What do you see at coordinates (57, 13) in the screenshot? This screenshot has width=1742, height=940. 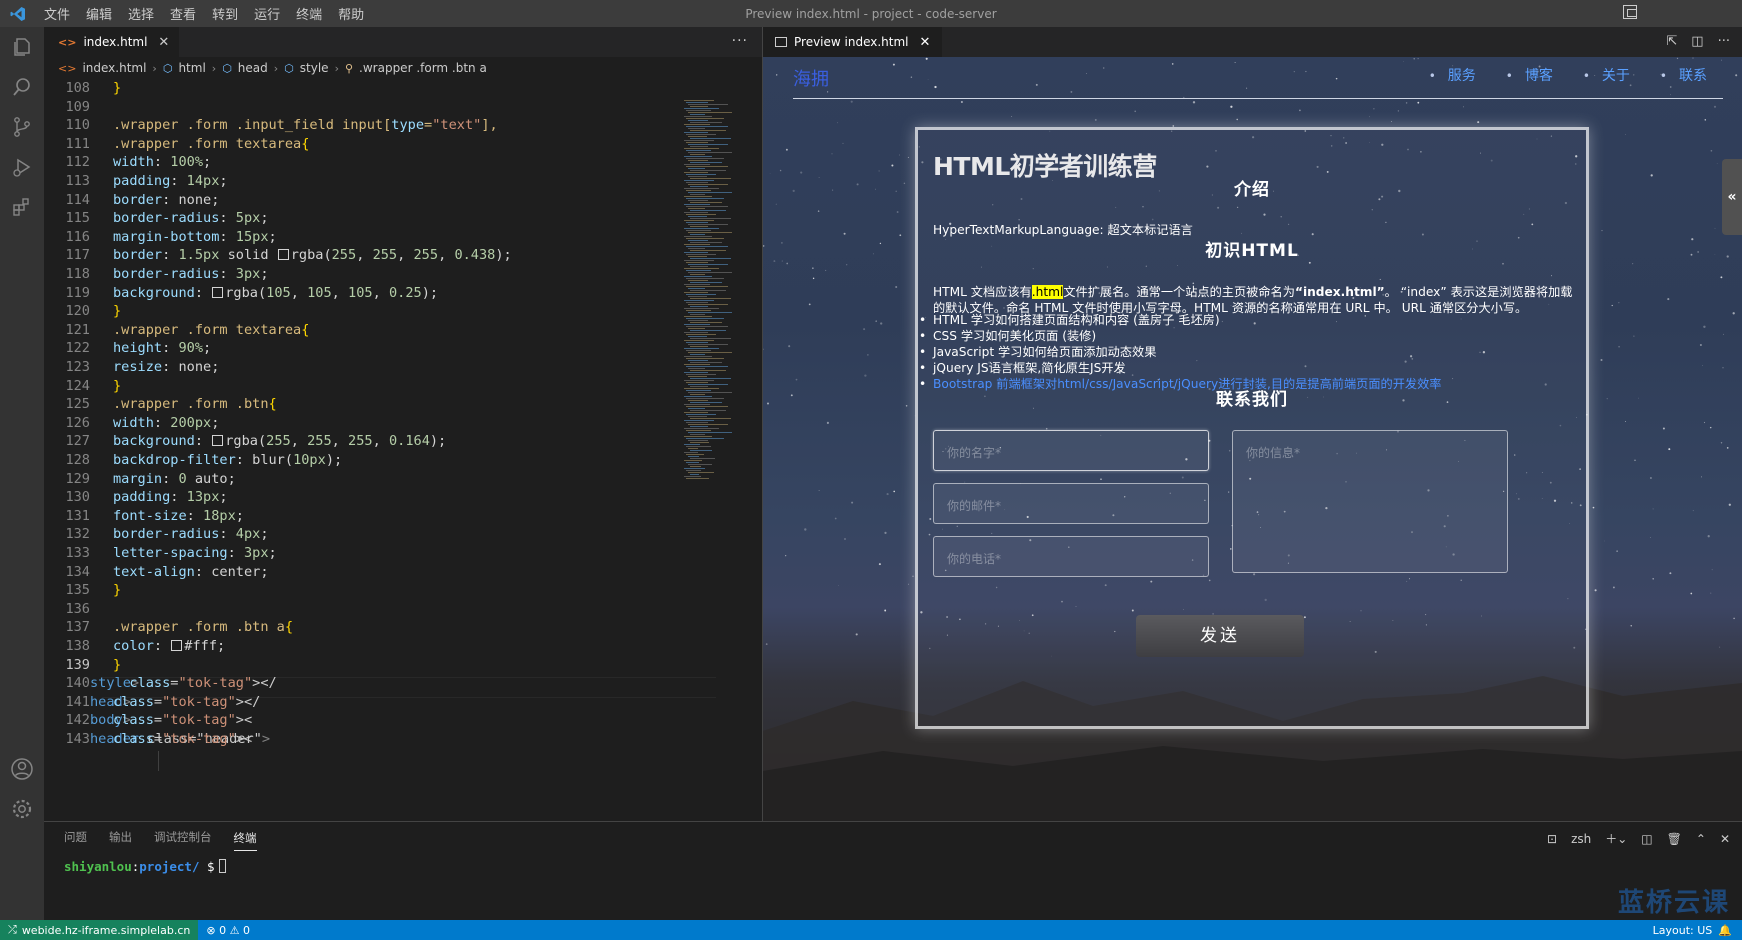 I see `menu-file: 文件` at bounding box center [57, 13].